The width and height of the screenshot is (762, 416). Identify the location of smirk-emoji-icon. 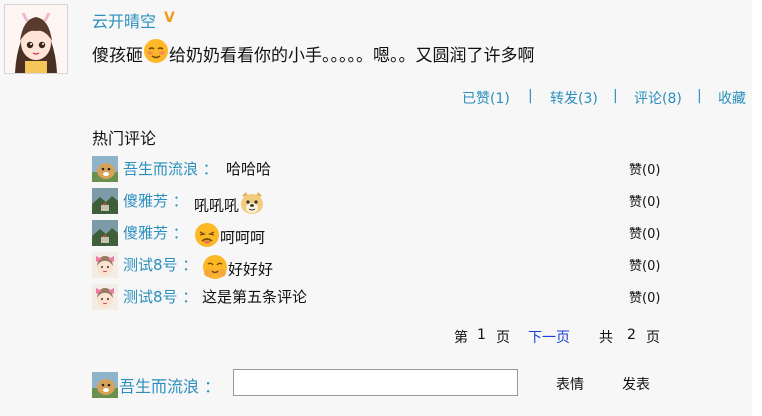
(156, 53).